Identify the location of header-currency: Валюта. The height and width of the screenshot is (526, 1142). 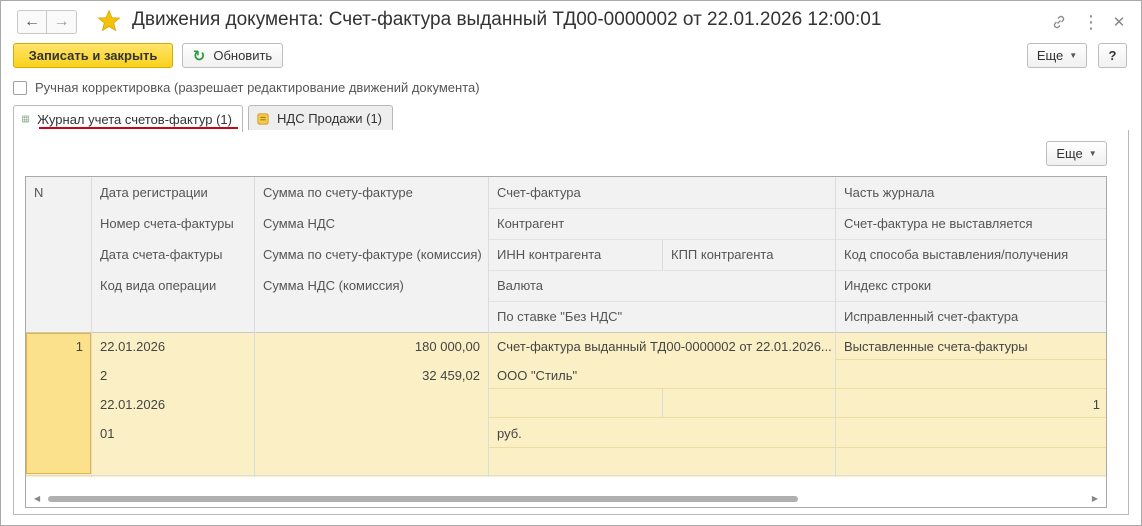
(662, 285).